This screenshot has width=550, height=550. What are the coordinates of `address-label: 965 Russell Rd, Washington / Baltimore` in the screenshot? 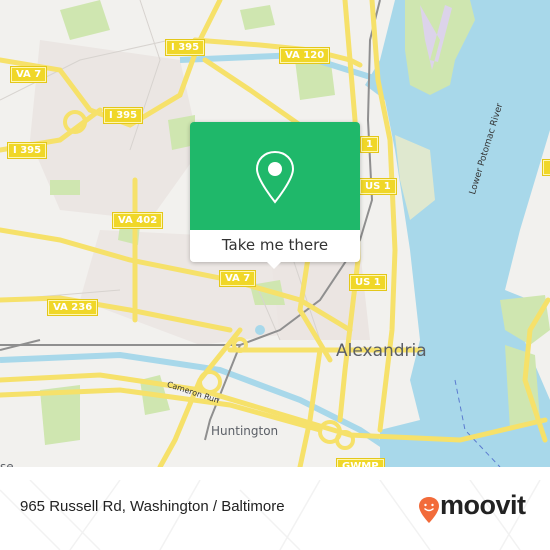 It's located at (152, 506).